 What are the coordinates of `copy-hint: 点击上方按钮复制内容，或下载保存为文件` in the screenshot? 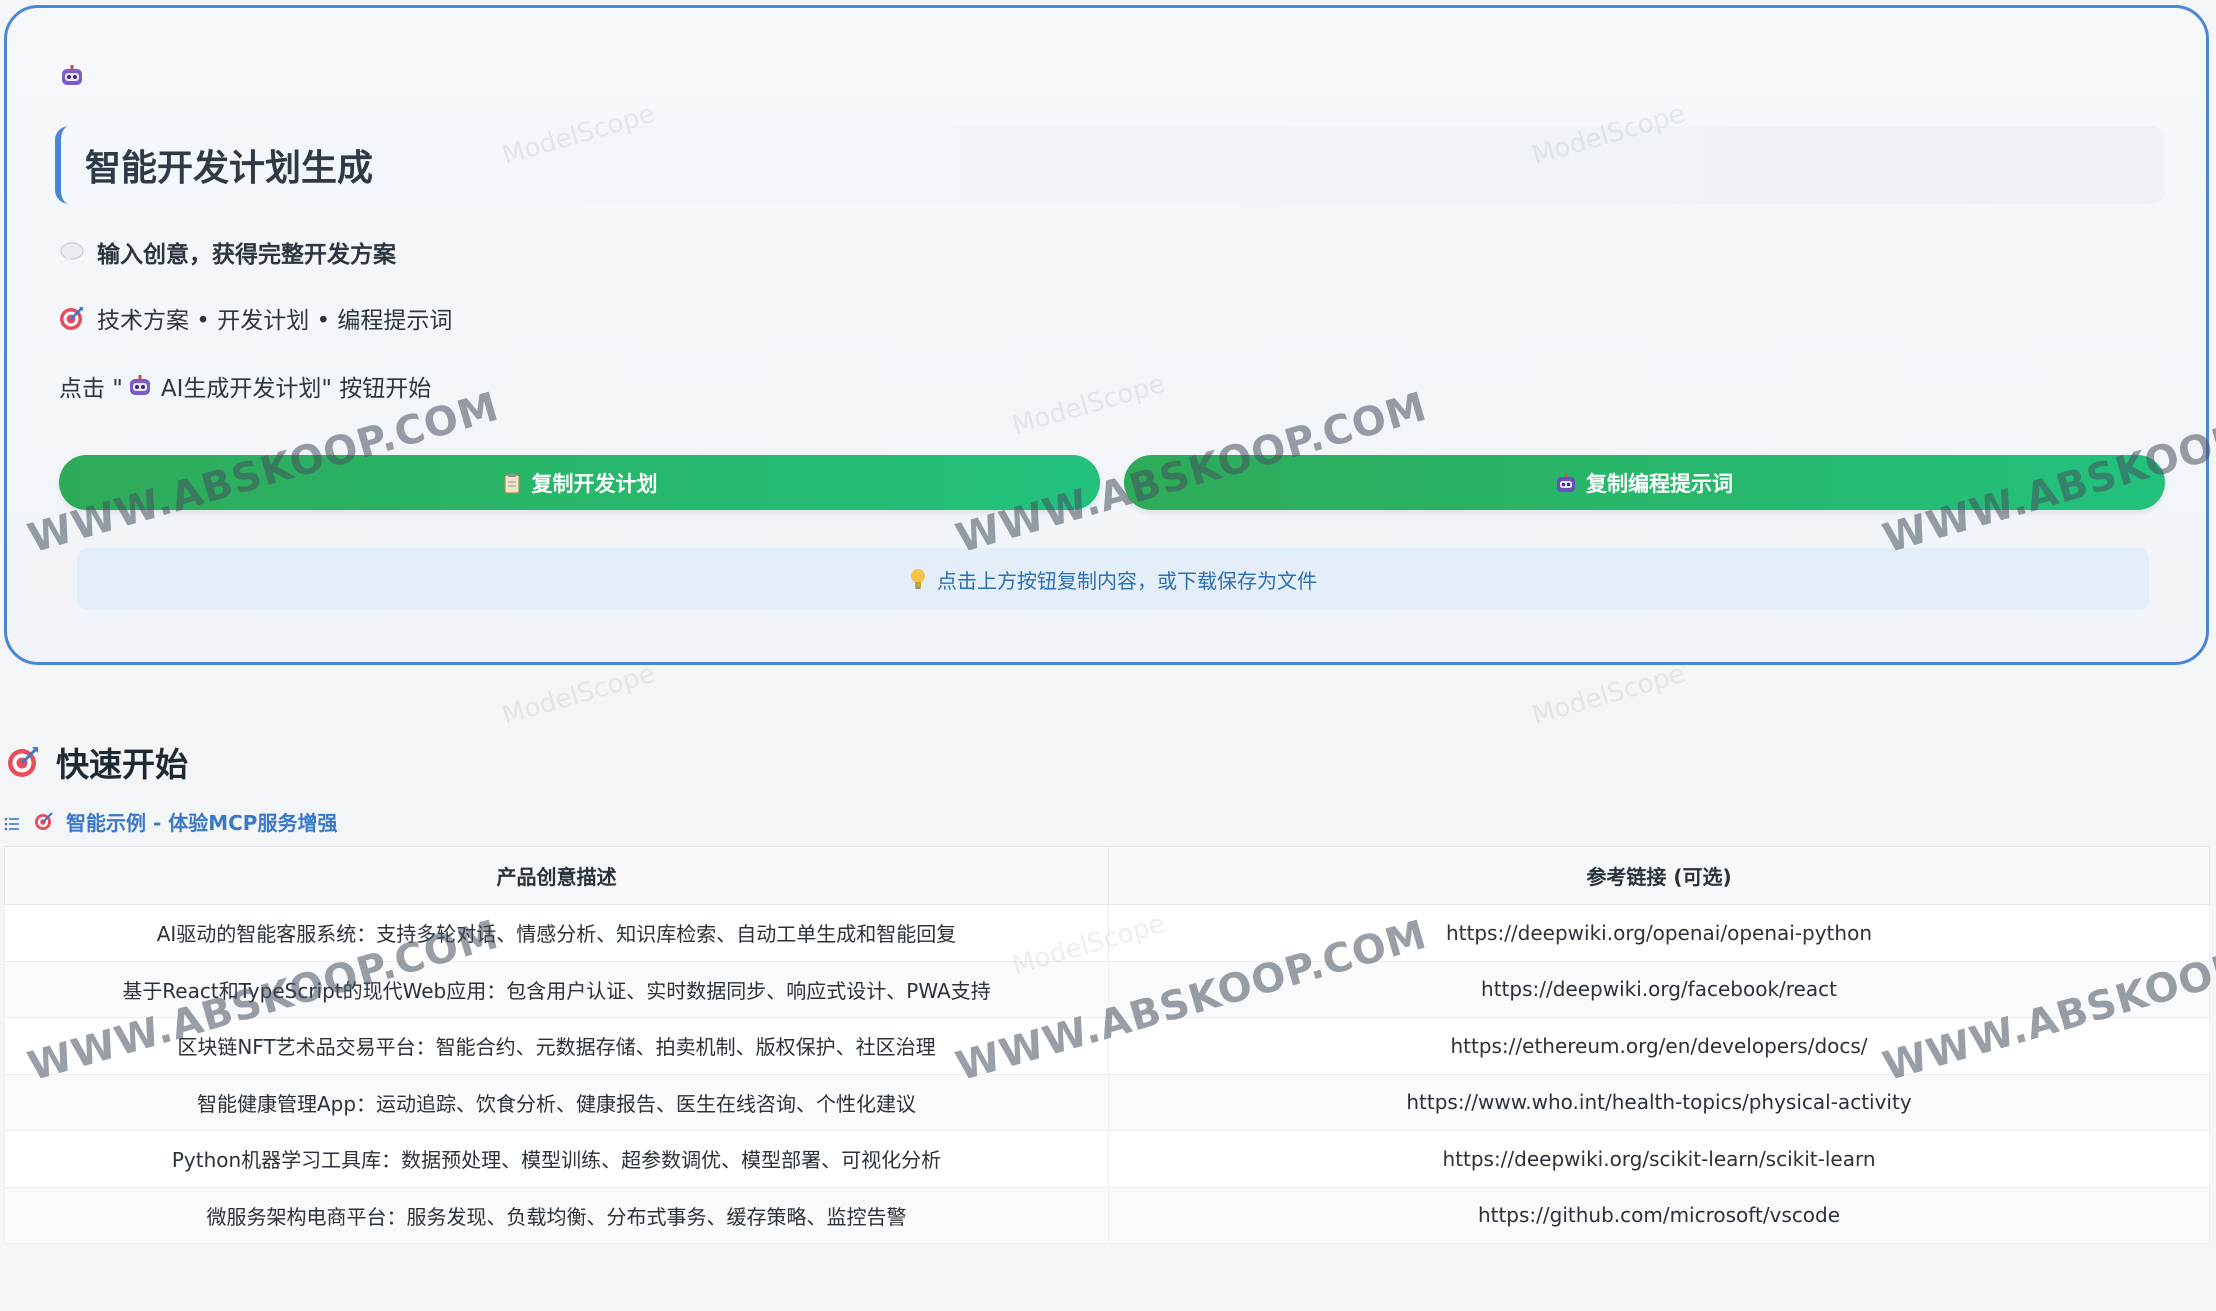 It's located at (1113, 579).